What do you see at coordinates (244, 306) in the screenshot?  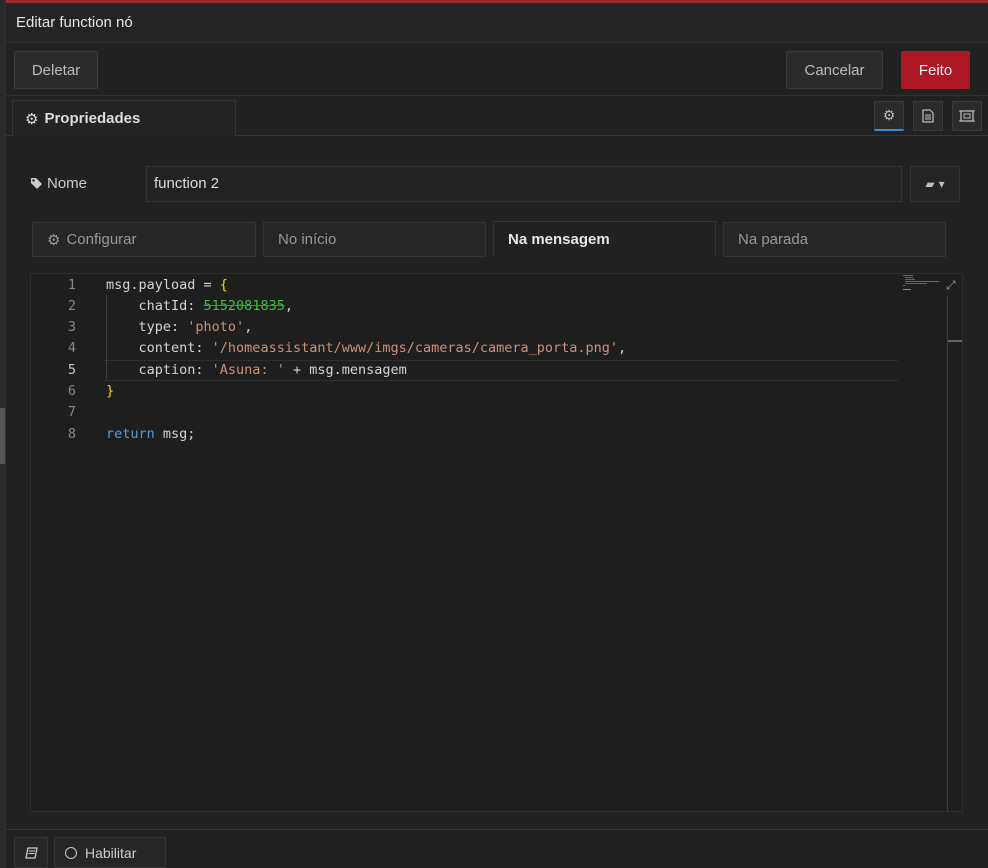 I see `redacted-value: 5152081835` at bounding box center [244, 306].